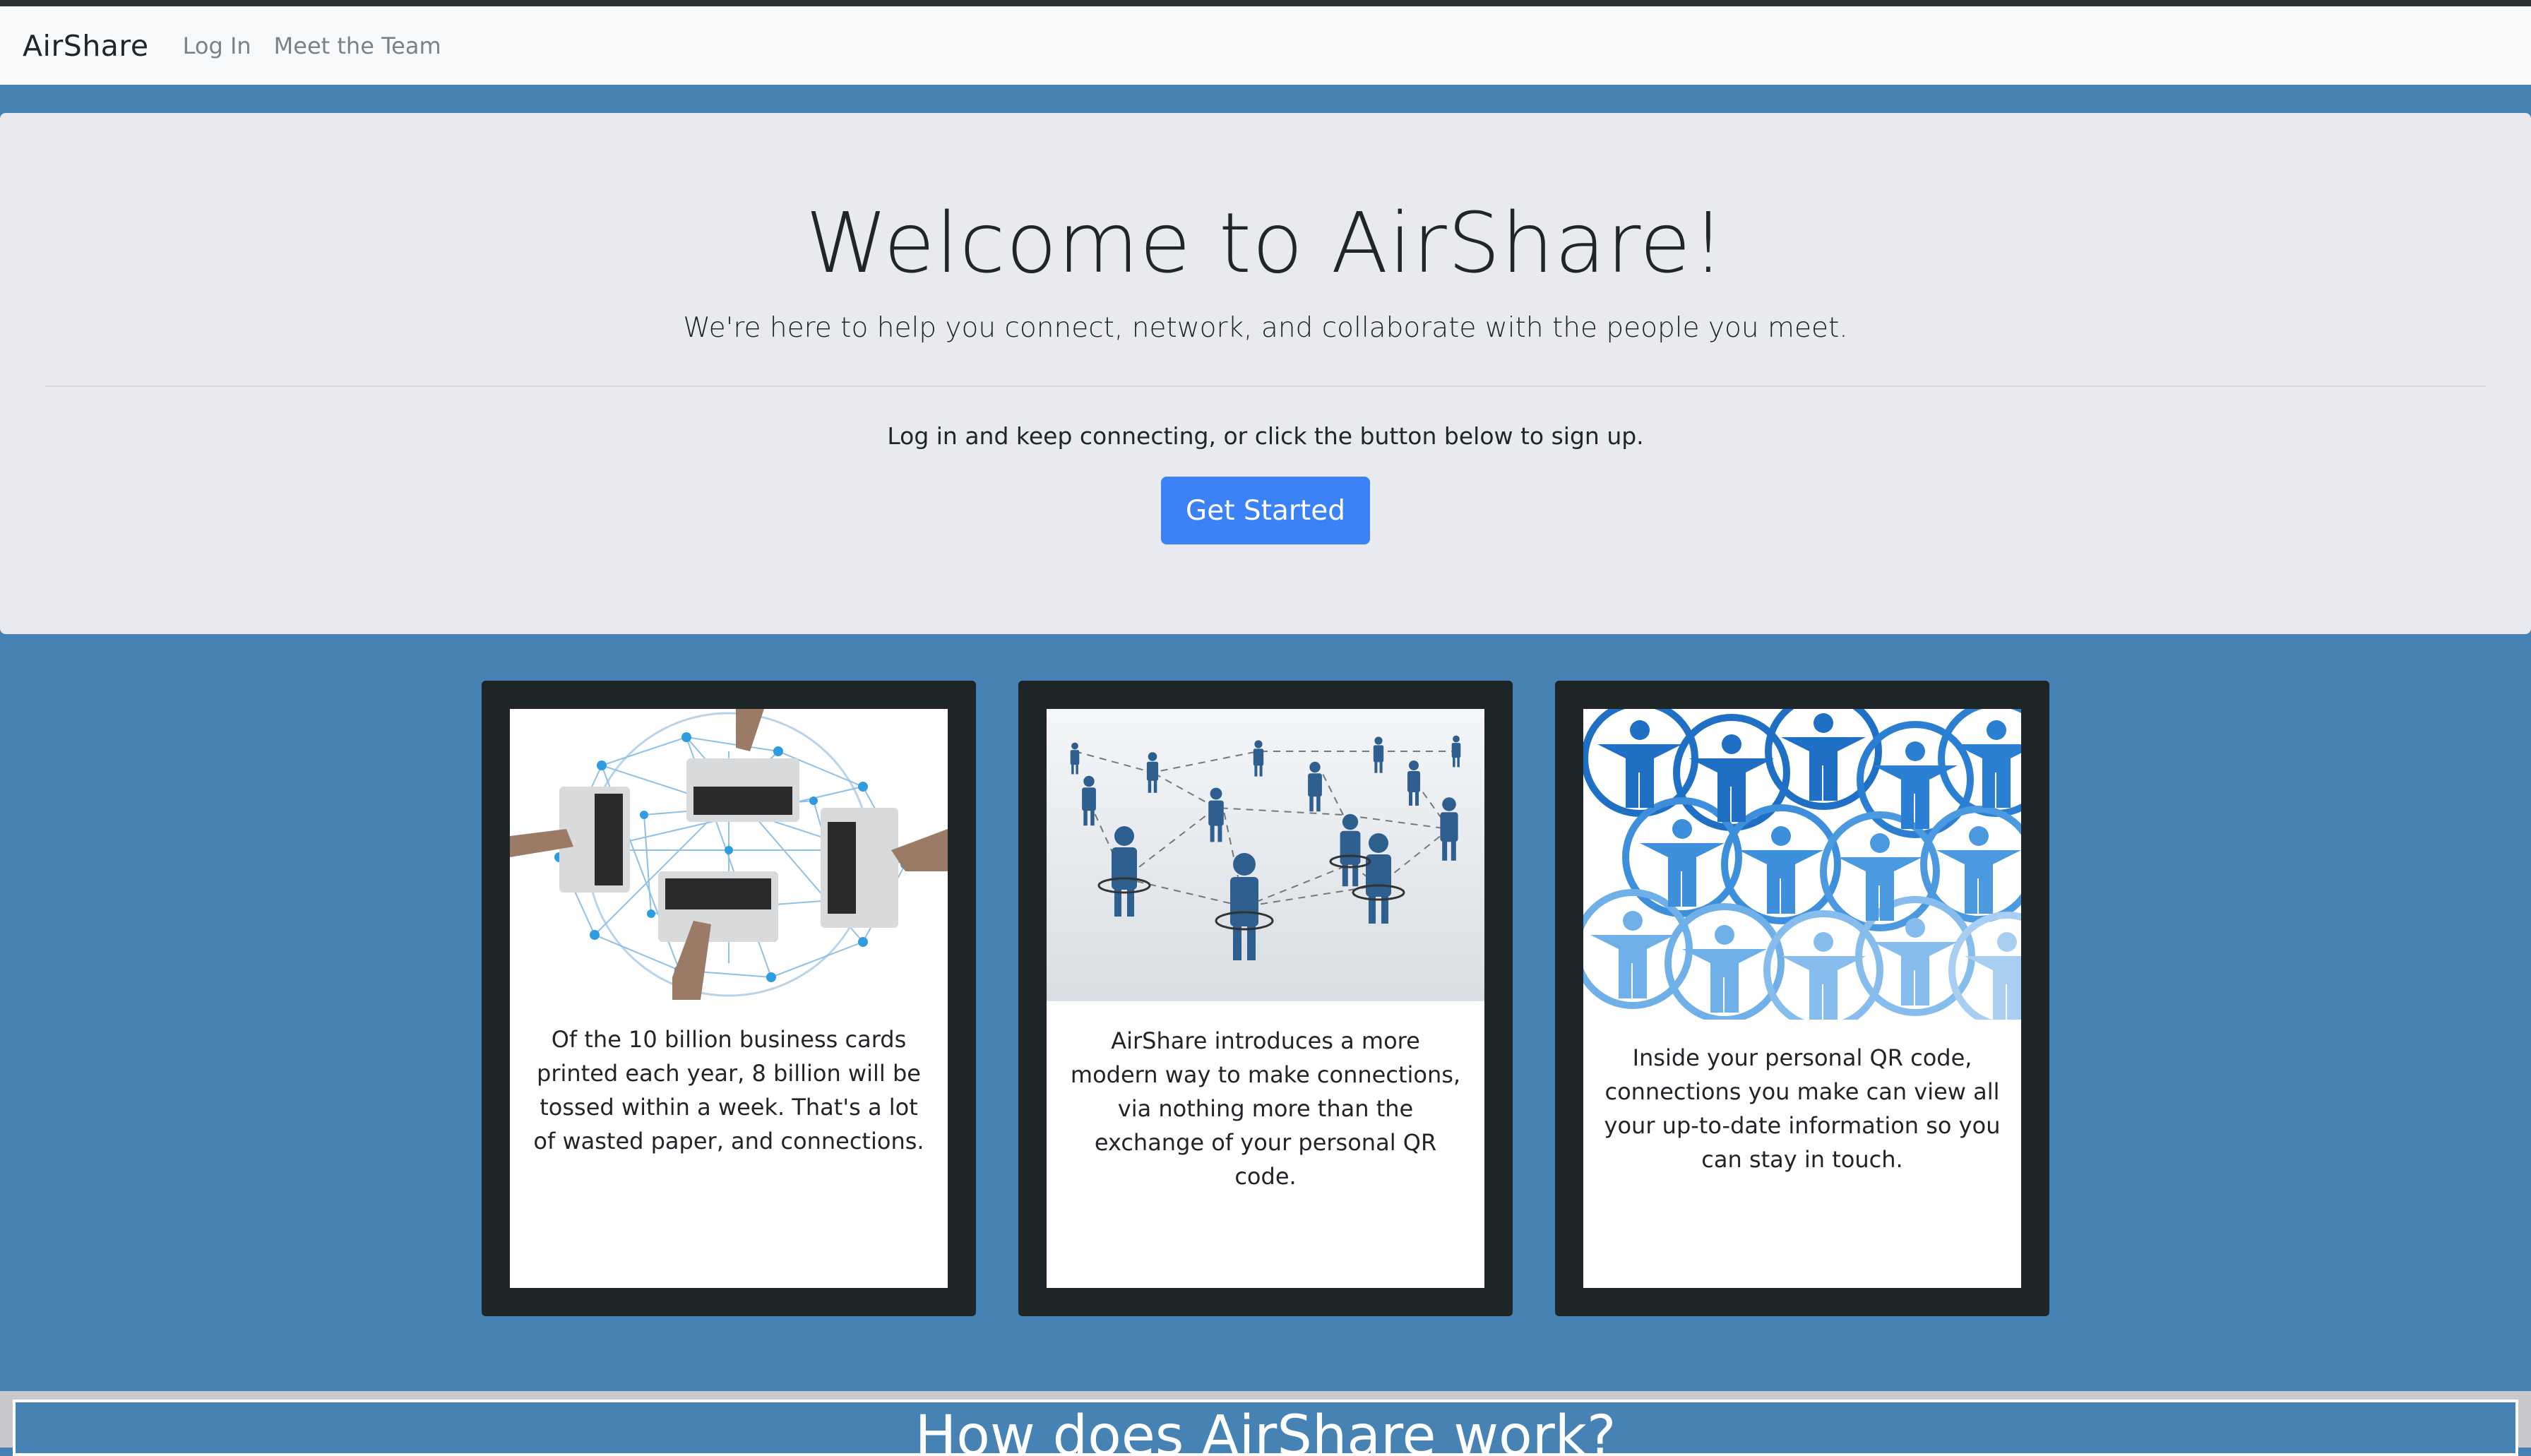 The image size is (2531, 1456). I want to click on how-it-works-title: How does AirShare work?, so click(1265, 1430).